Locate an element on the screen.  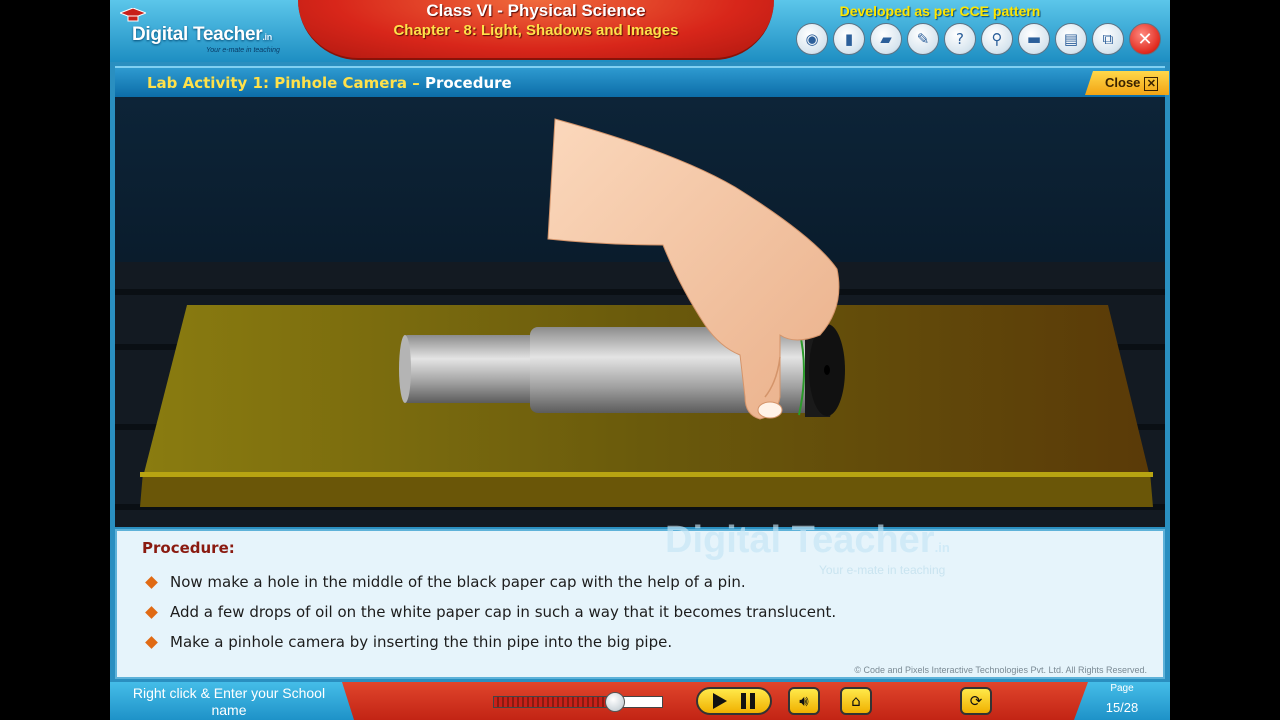
school-name-box: Right click & Enter your School name is located at coordinates (232, 701).